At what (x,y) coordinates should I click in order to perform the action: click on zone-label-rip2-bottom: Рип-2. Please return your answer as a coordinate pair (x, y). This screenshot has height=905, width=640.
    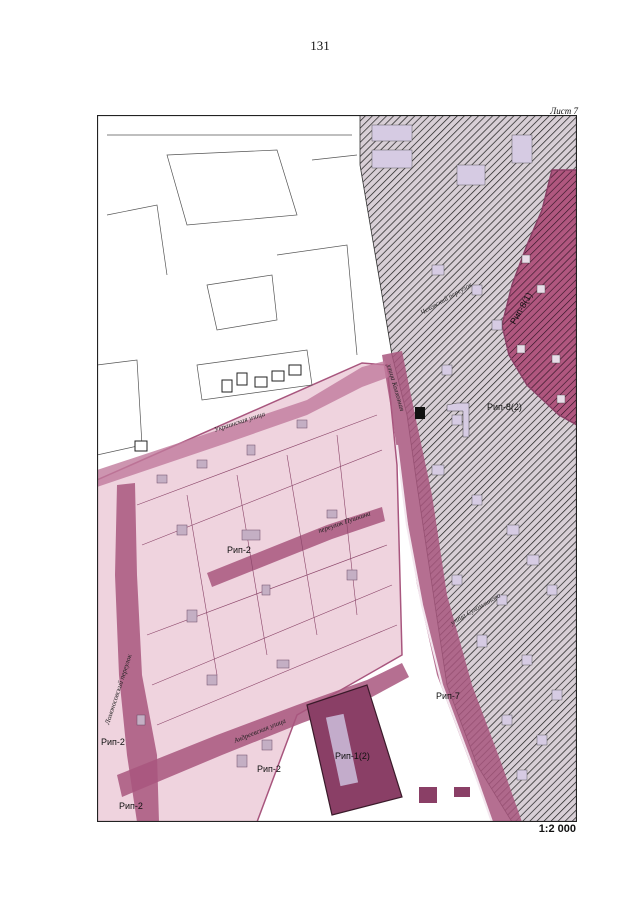
    Looking at the image, I should click on (269, 769).